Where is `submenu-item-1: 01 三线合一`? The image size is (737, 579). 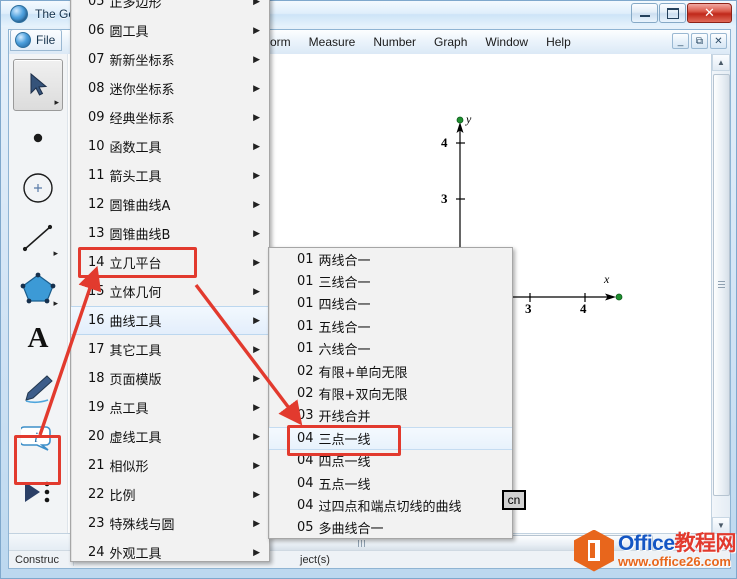
submenu-item-1: 01 三线合一 is located at coordinates (390, 281).